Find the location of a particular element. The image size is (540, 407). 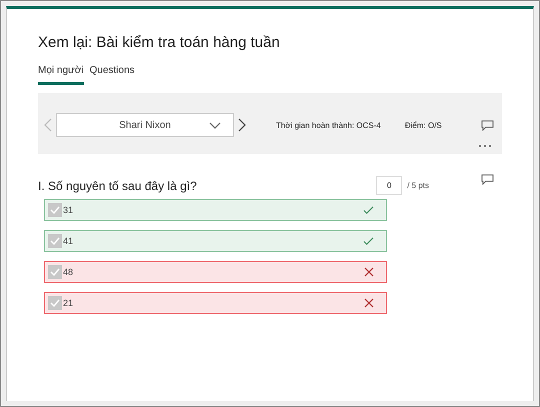

chevron-down-icon is located at coordinates (215, 125).